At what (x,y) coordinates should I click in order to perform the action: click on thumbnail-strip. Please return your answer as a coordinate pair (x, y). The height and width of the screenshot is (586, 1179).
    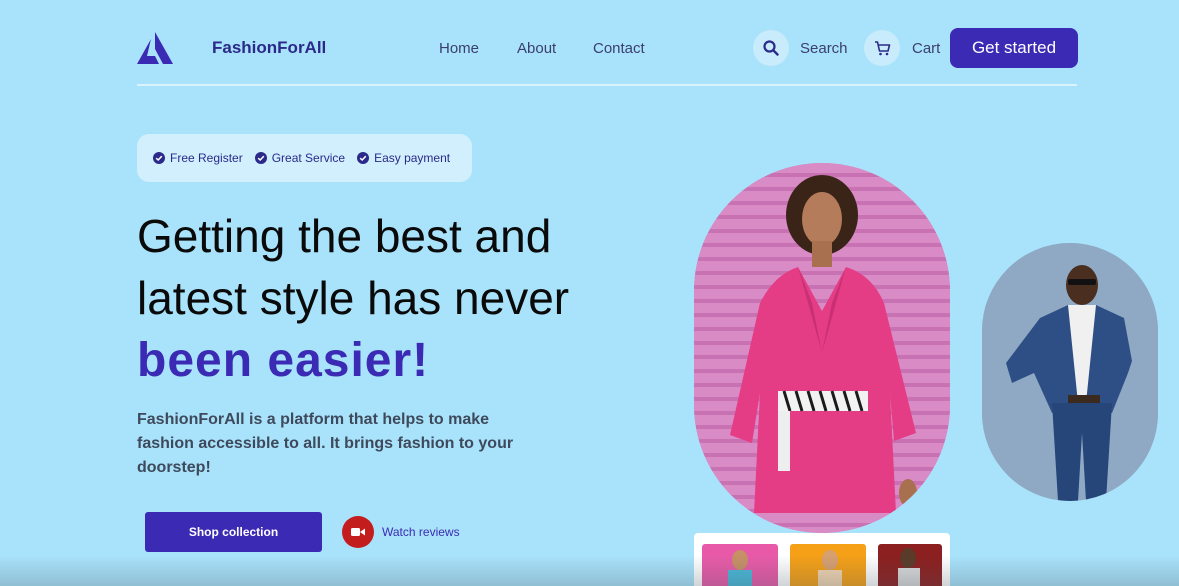
    Looking at the image, I should click on (822, 559).